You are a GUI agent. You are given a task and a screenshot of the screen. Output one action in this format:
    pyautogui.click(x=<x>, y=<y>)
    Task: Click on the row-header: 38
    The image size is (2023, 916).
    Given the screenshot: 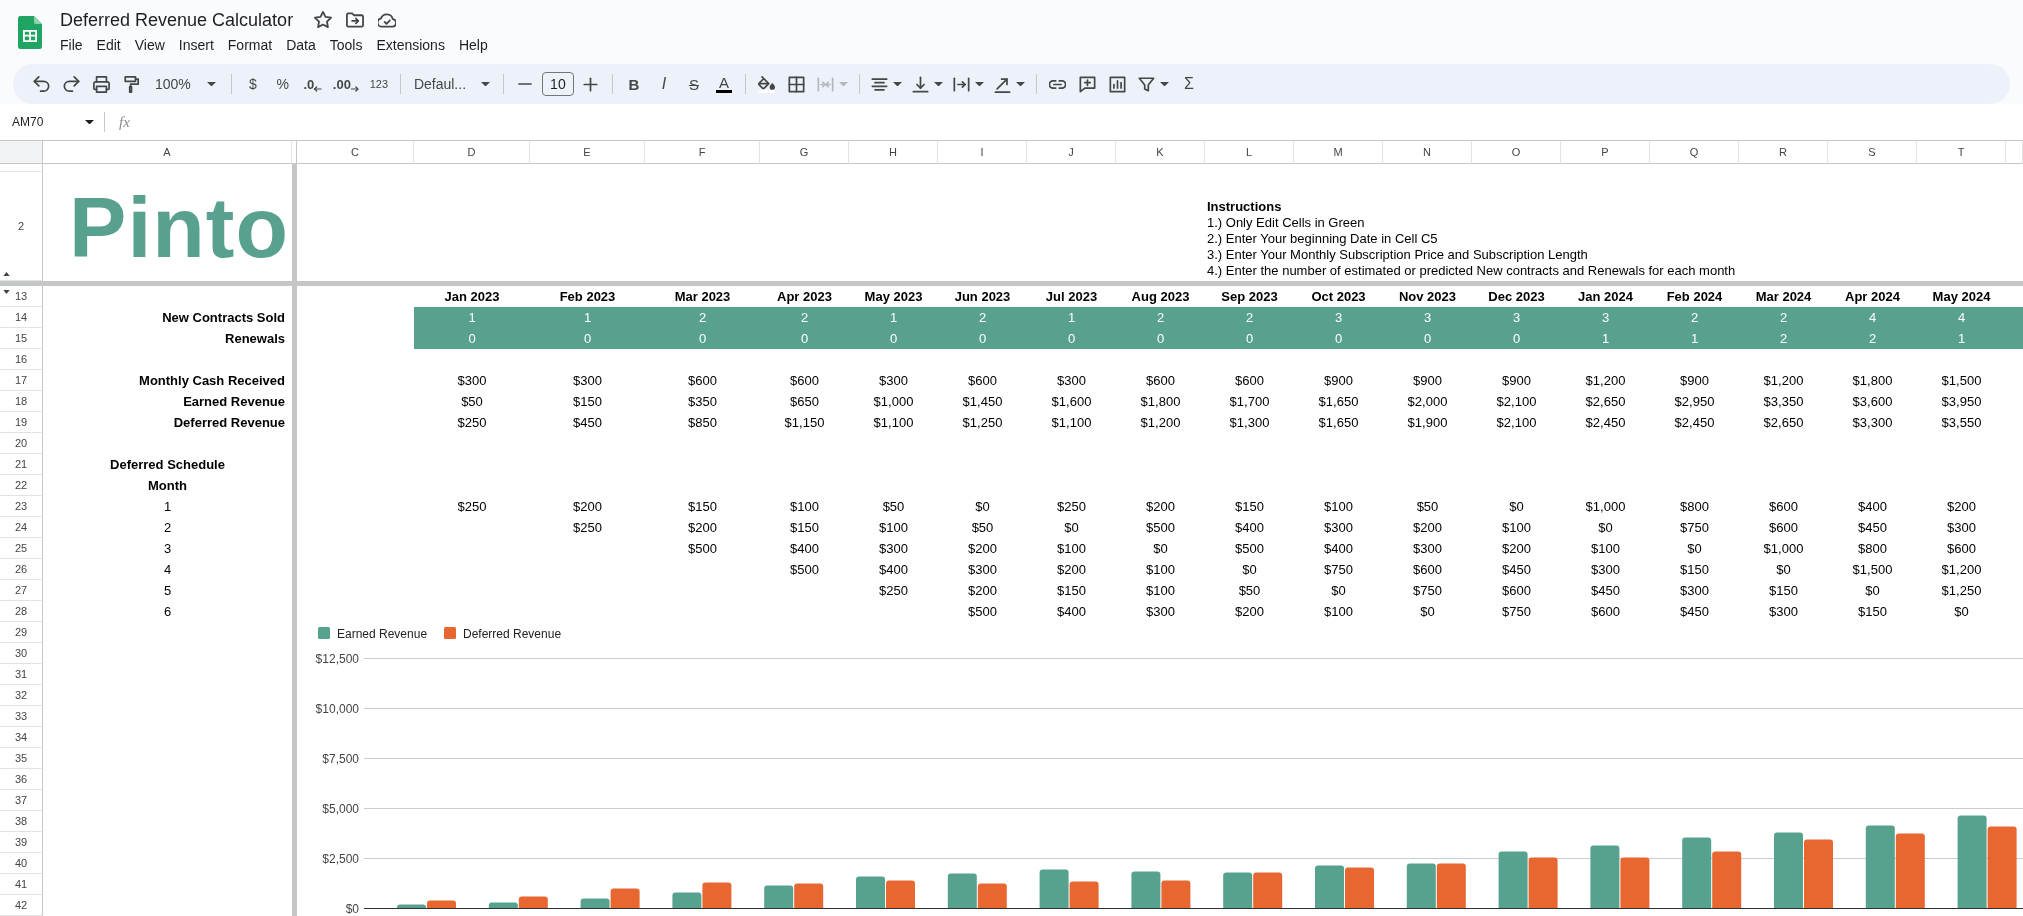 What is the action you would take?
    pyautogui.click(x=21, y=821)
    